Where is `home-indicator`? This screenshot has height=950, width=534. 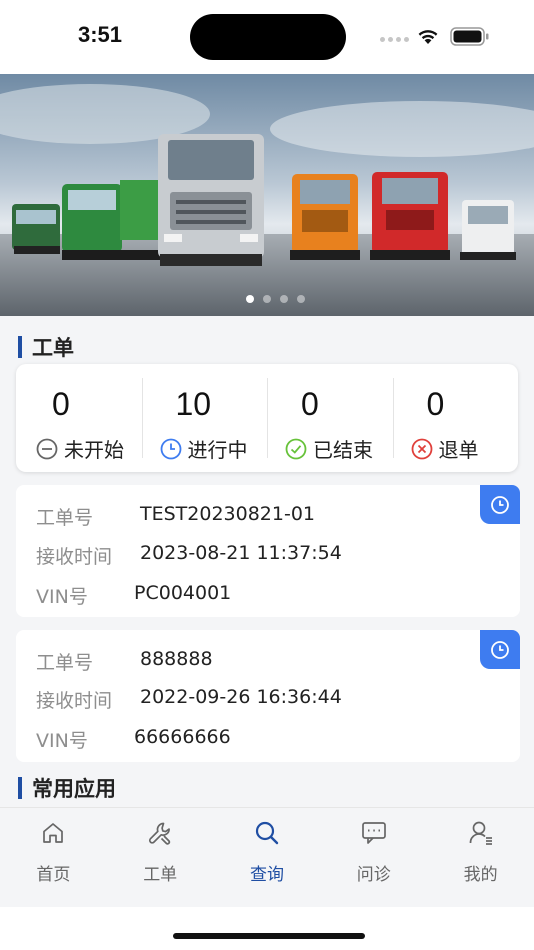
home-indicator is located at coordinates (269, 936).